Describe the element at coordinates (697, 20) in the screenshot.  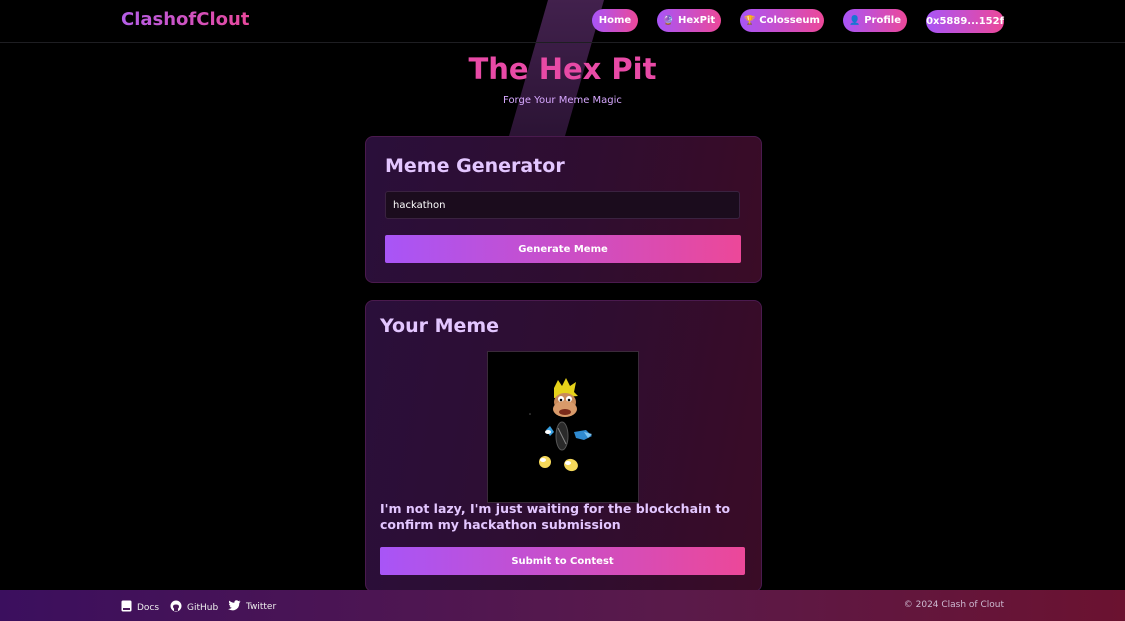
I see `nav-hexpit-label: HexPit` at that location.